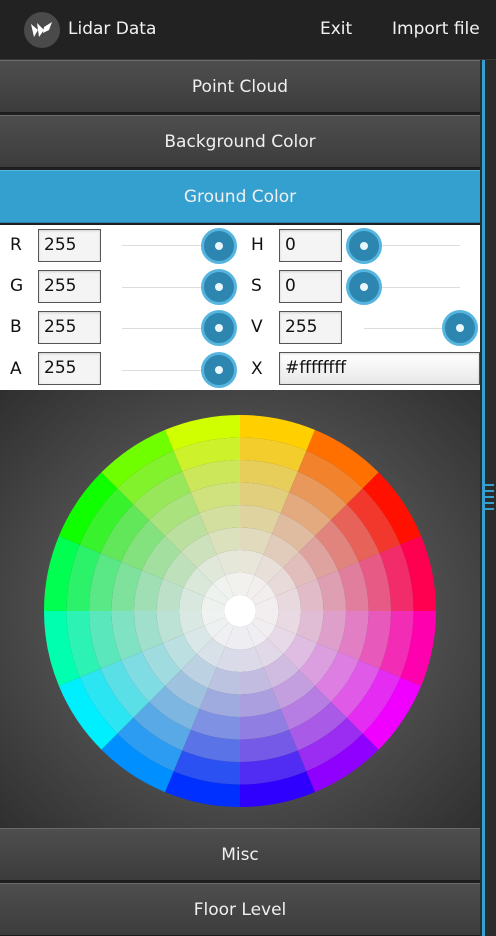 The image size is (496, 936). Describe the element at coordinates (489, 499) in the screenshot. I see `splitter-grip-icon` at that location.